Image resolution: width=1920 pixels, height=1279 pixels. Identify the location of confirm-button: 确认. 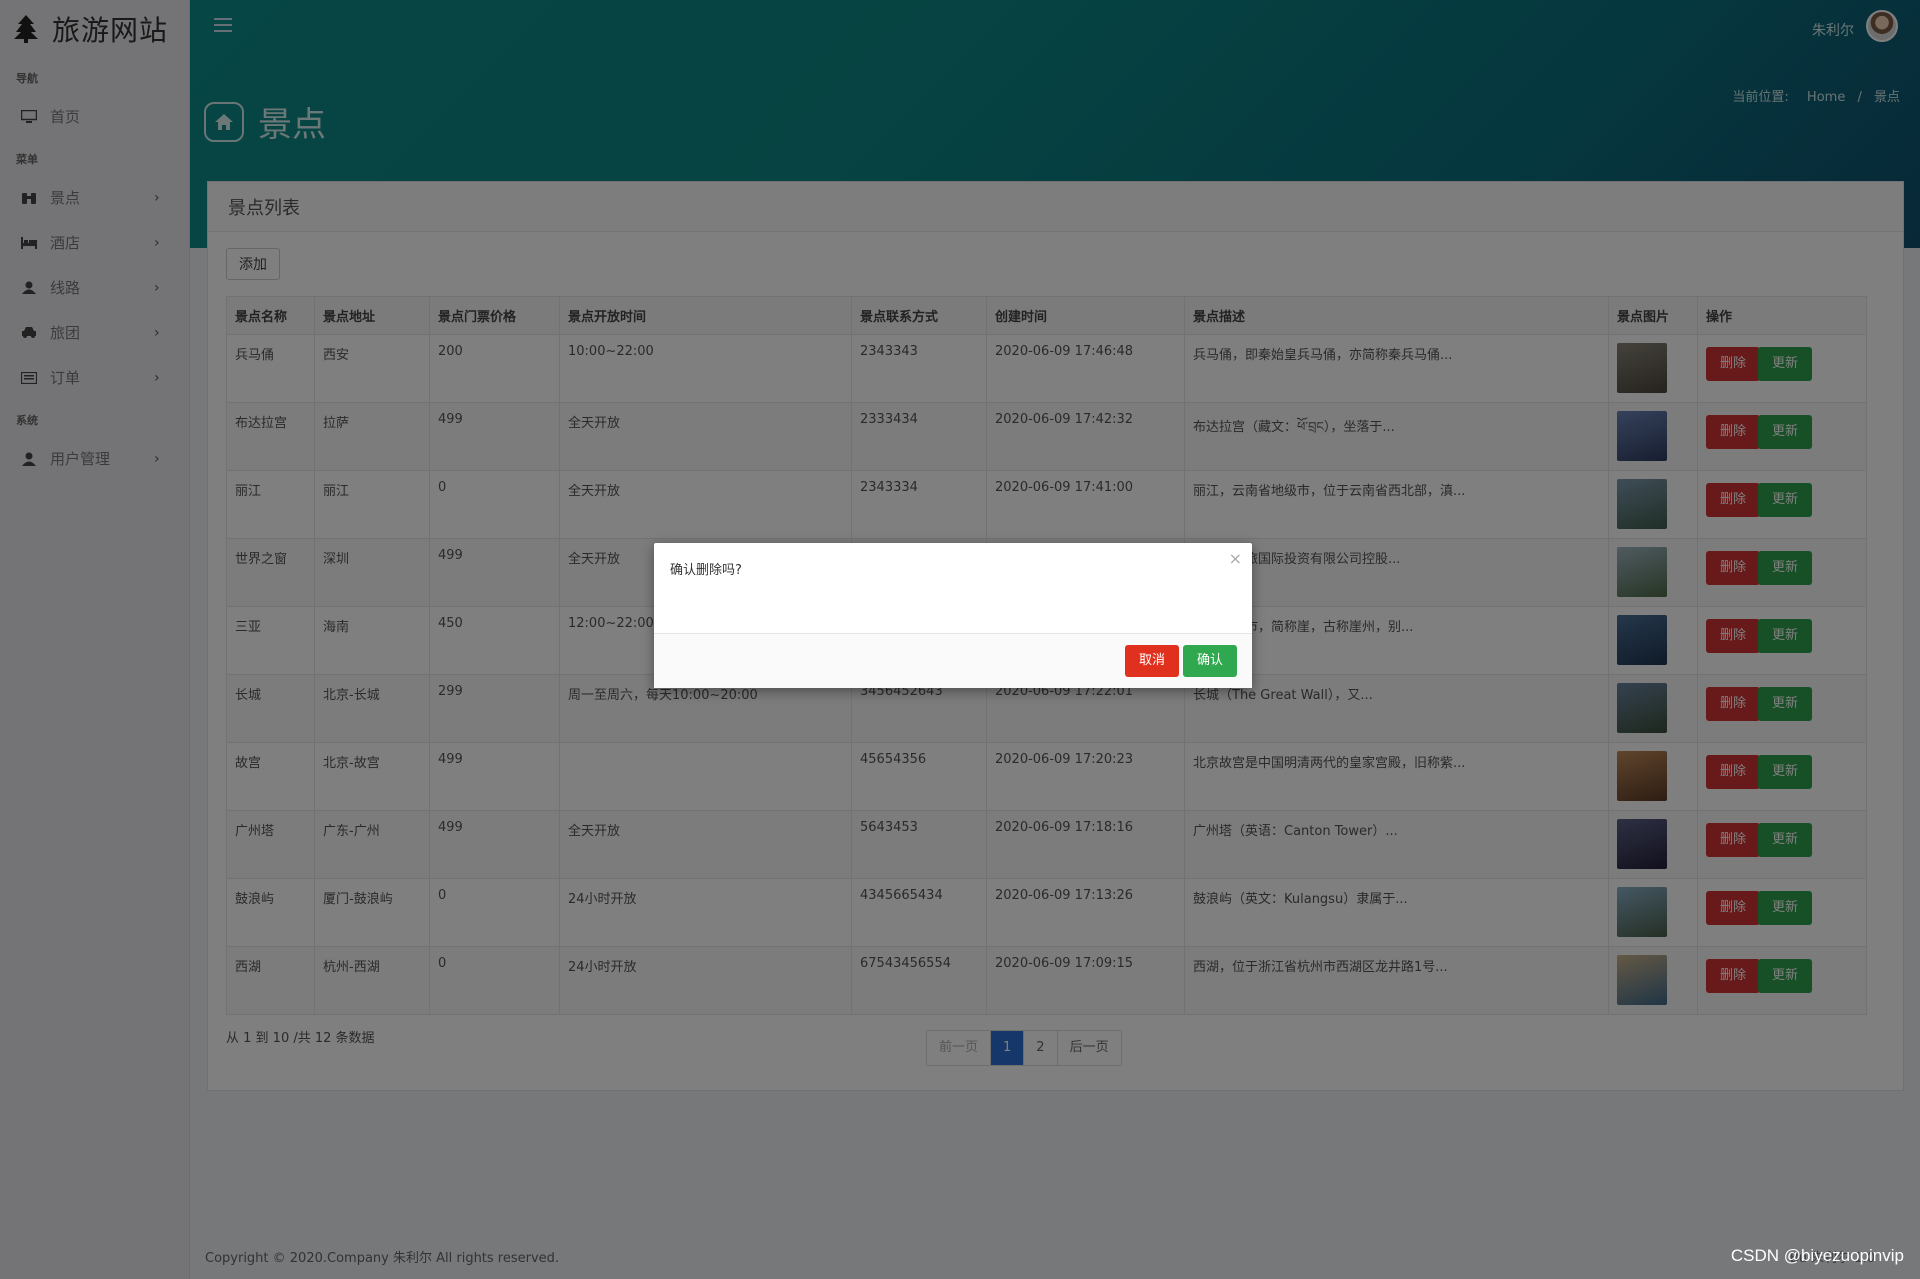
(1210, 661).